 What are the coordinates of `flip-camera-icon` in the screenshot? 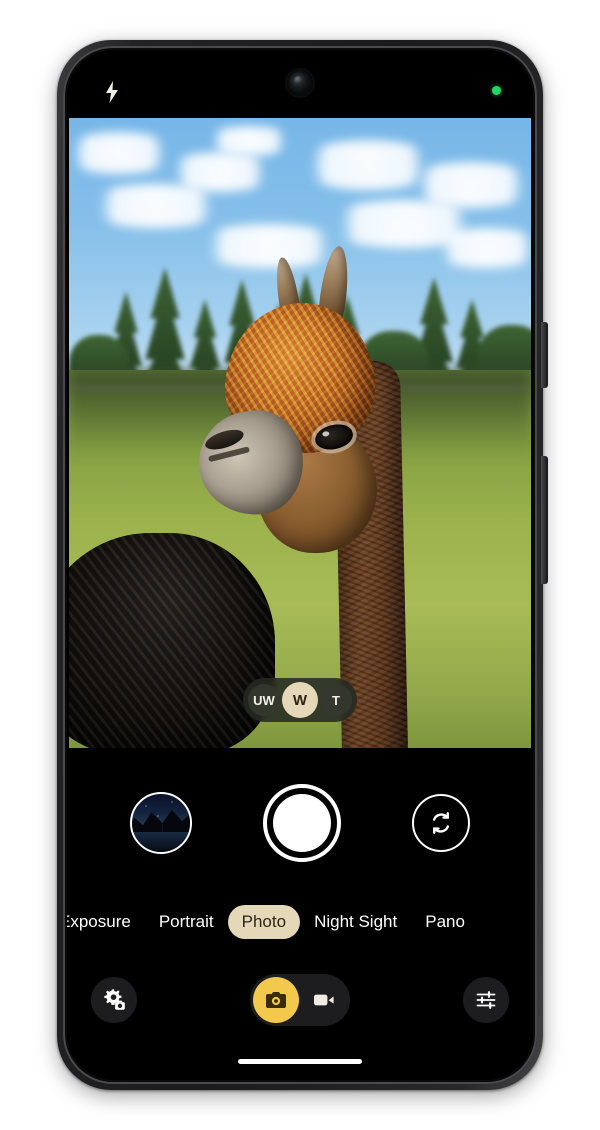 It's located at (441, 823).